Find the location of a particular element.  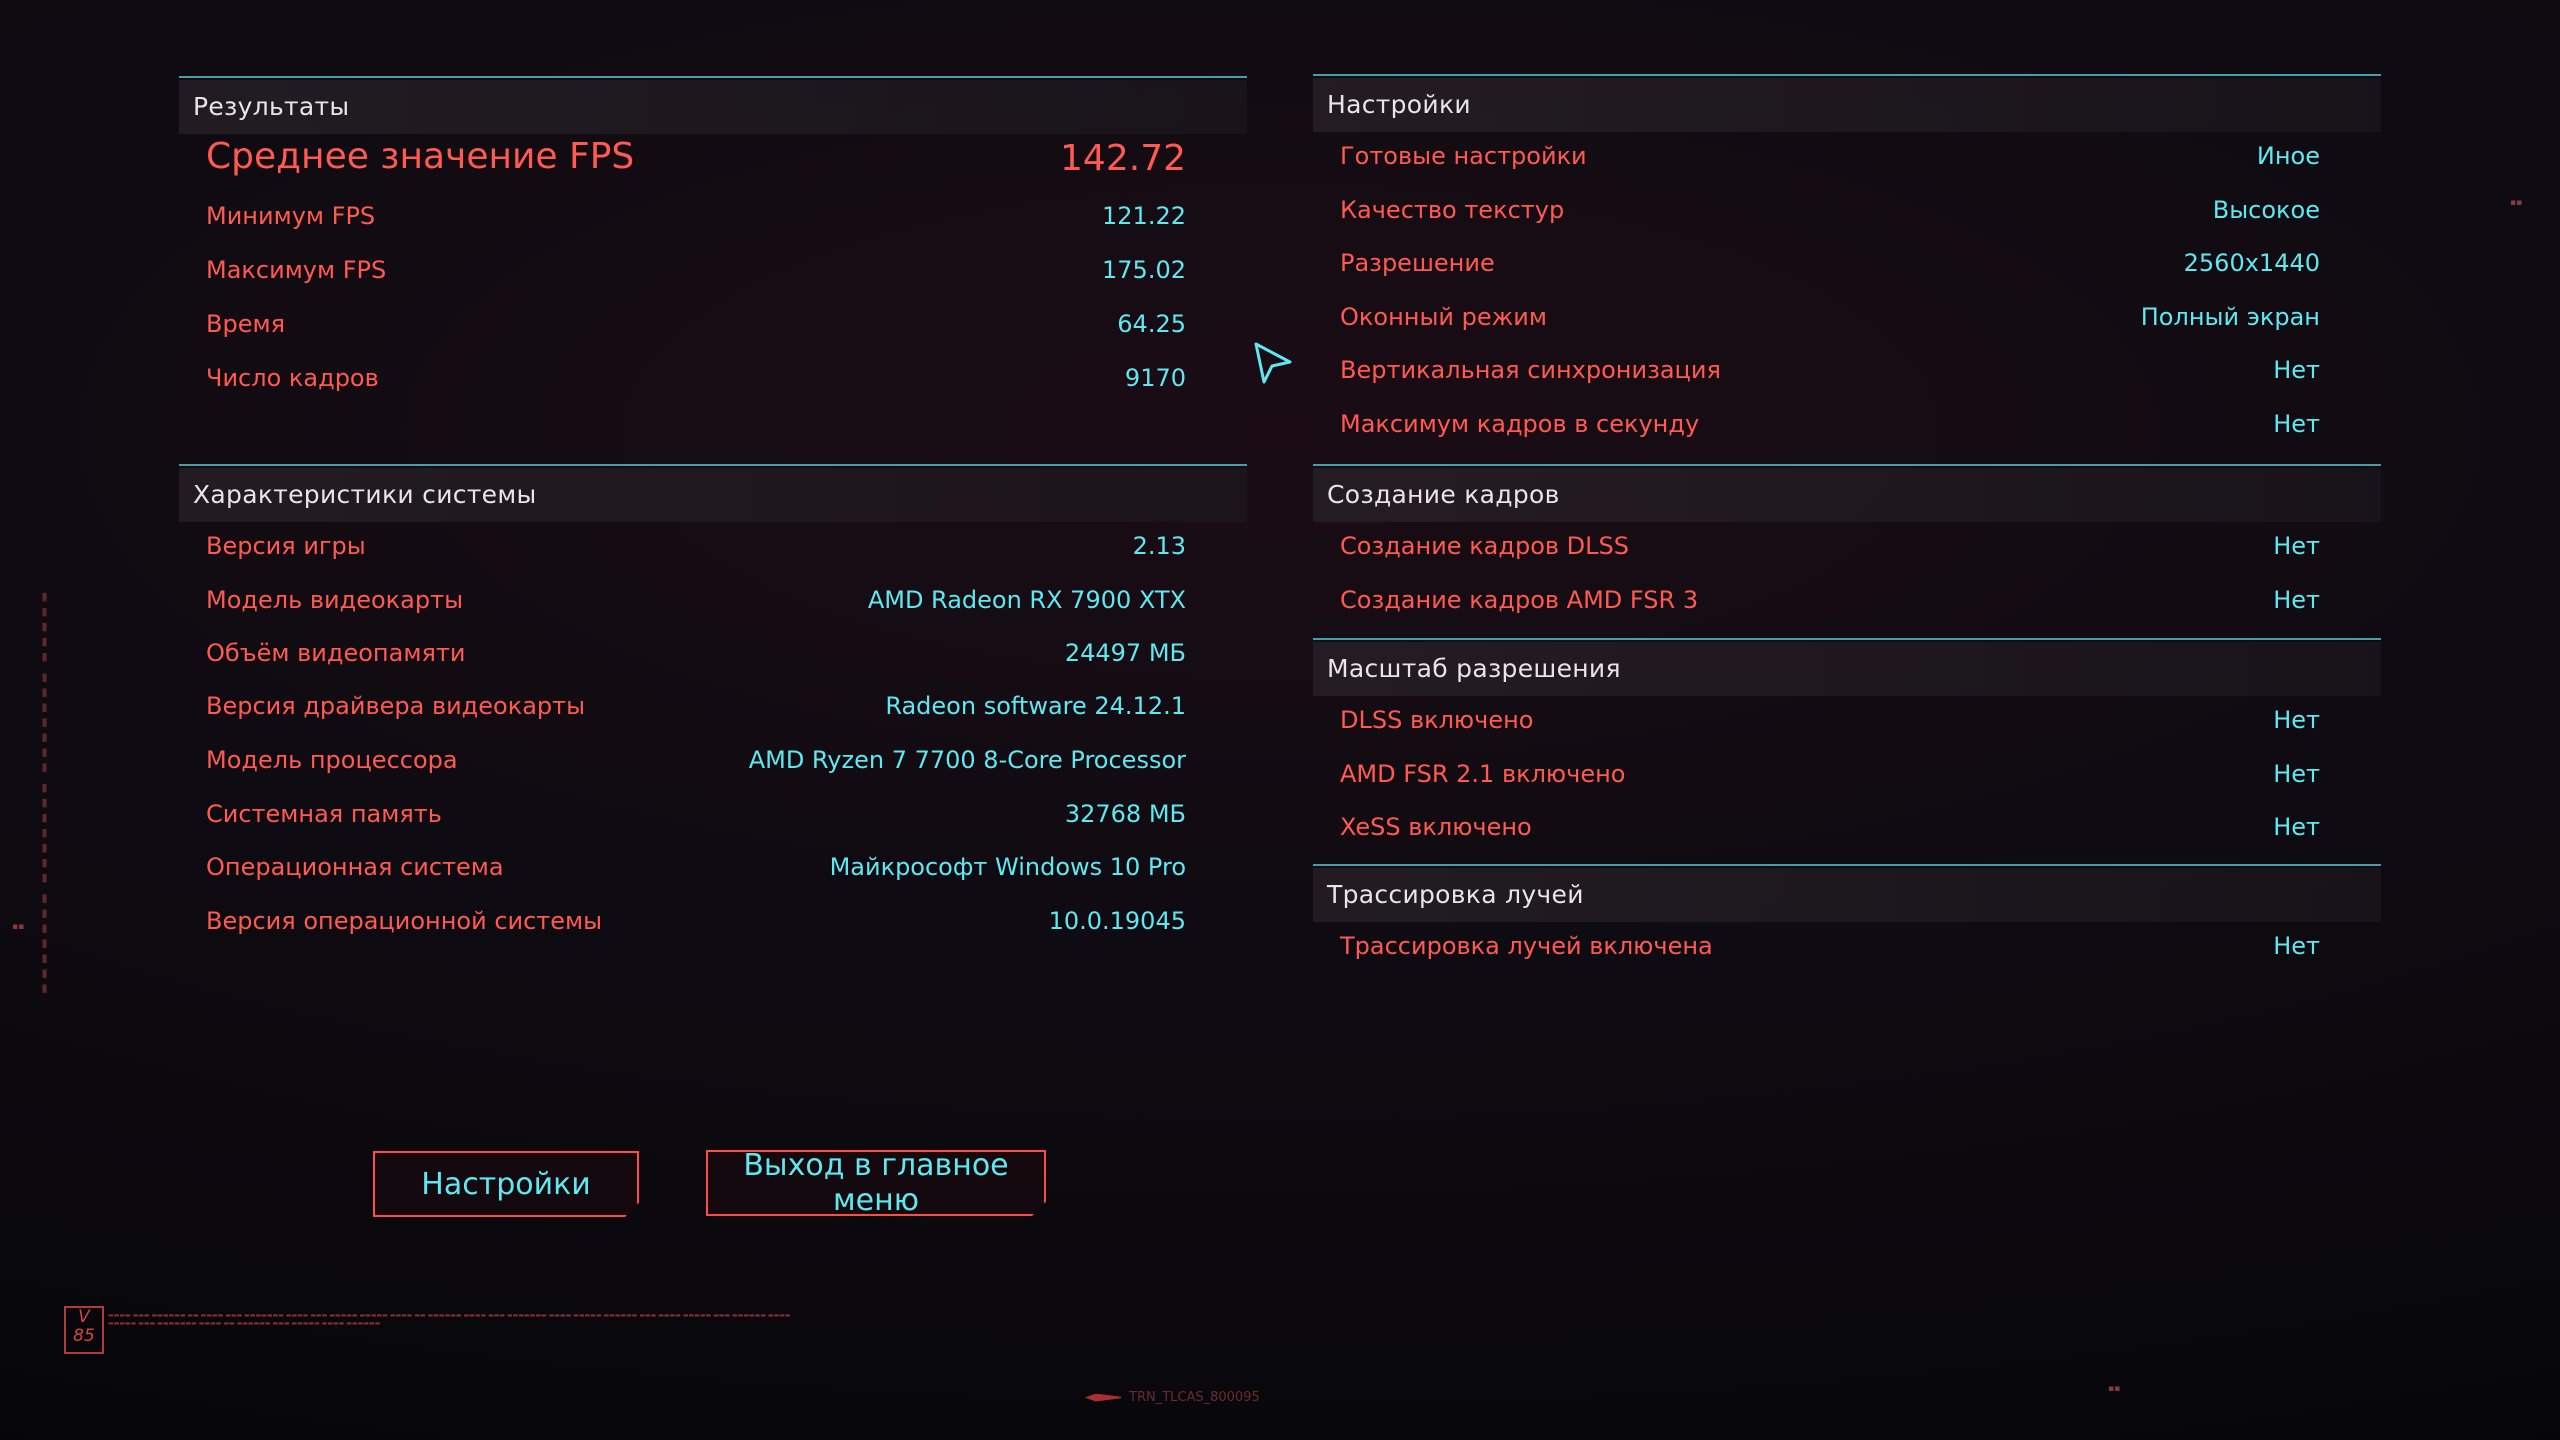

scaling-row: DLSS включено Нет is located at coordinates (1847, 721).